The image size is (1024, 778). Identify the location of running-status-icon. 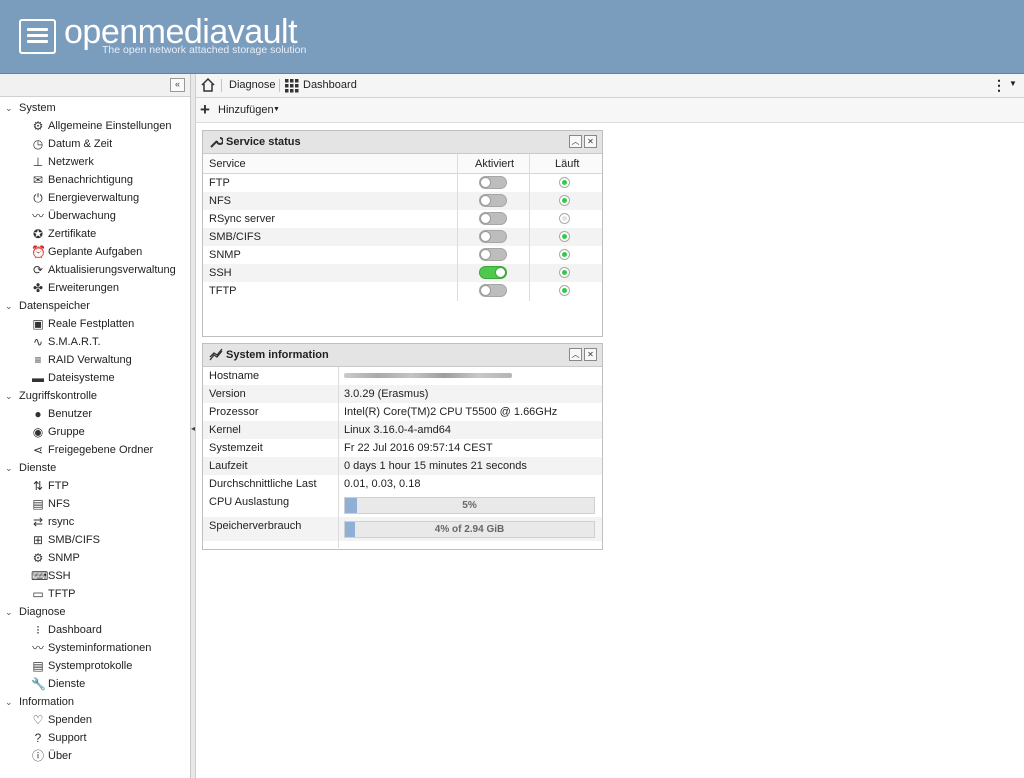
(564, 200).